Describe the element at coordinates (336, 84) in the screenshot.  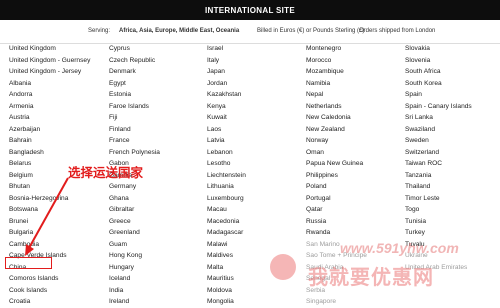
I see `country-link-namibia: Namibia` at that location.